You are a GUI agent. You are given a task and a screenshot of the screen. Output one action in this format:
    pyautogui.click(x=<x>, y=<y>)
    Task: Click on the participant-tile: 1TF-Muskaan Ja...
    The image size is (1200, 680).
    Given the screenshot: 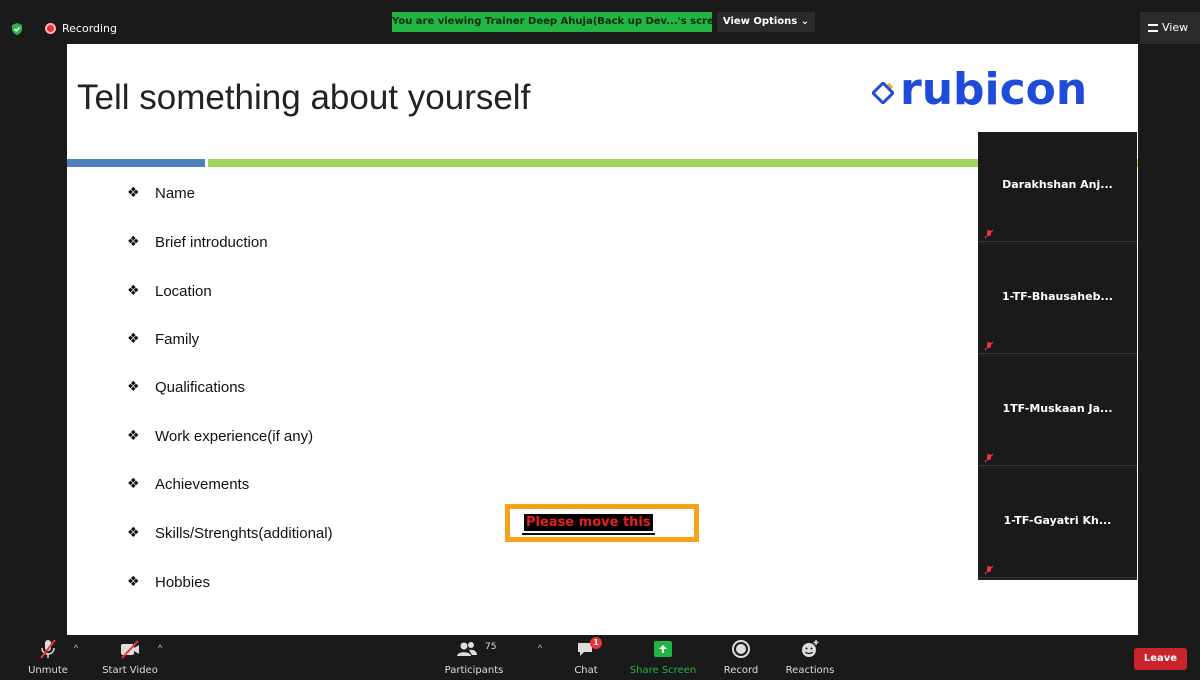 What is the action you would take?
    pyautogui.click(x=1057, y=411)
    